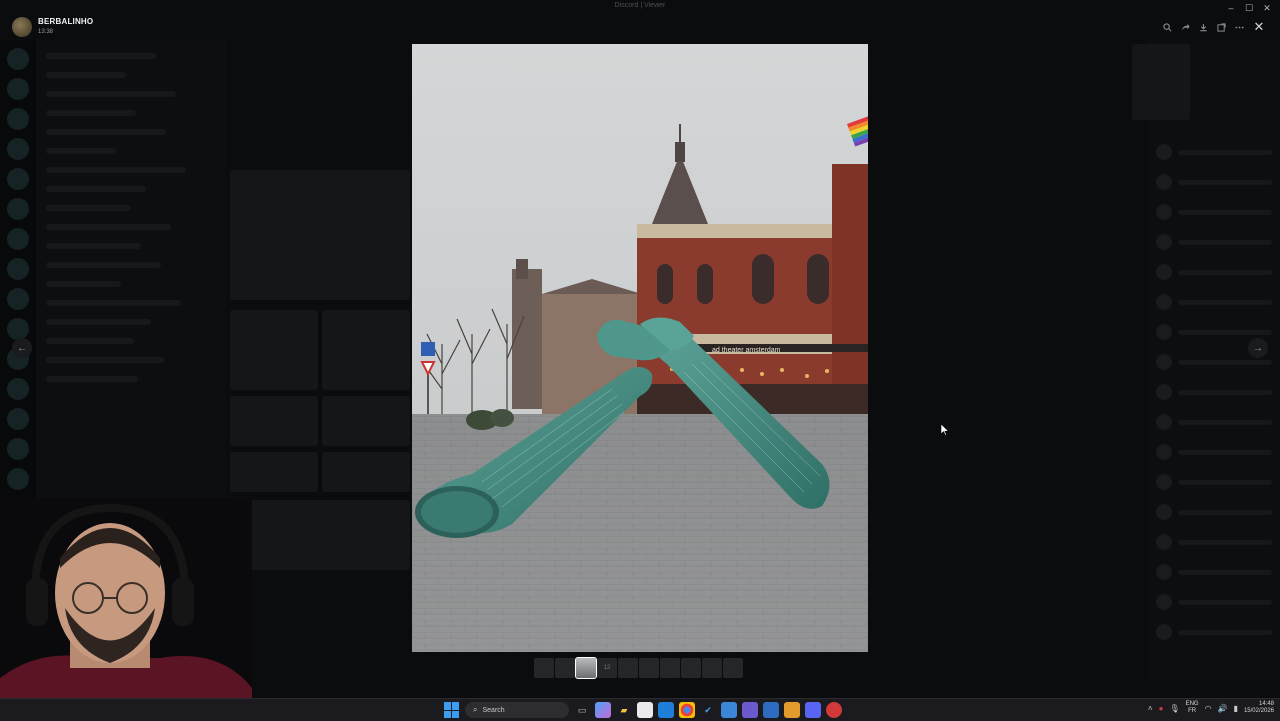 This screenshot has height=721, width=1280. Describe the element at coordinates (1185, 27) in the screenshot. I see `share-icon` at that location.